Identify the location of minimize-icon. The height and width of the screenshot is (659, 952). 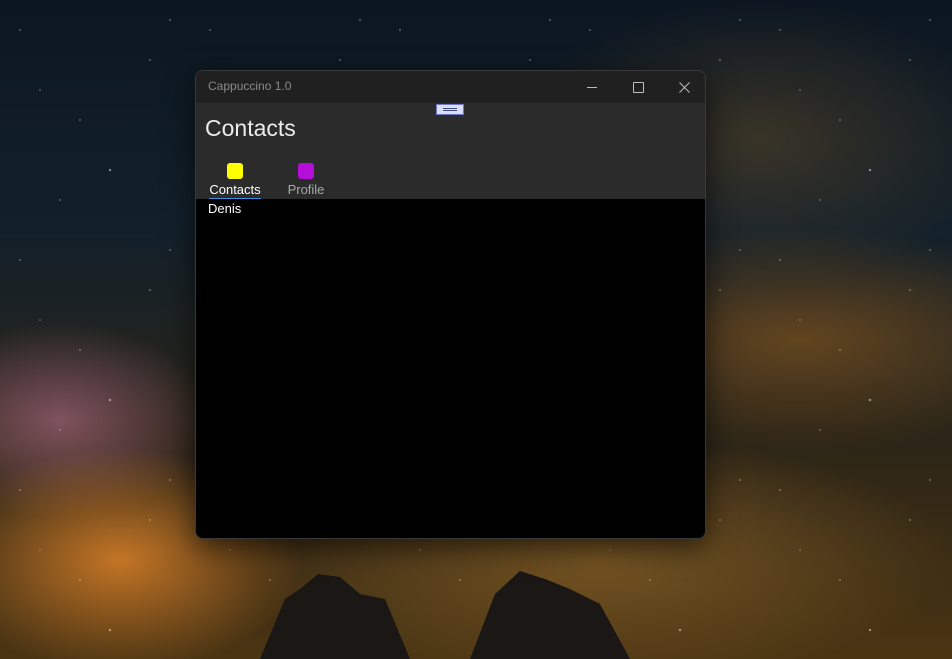
(592, 87).